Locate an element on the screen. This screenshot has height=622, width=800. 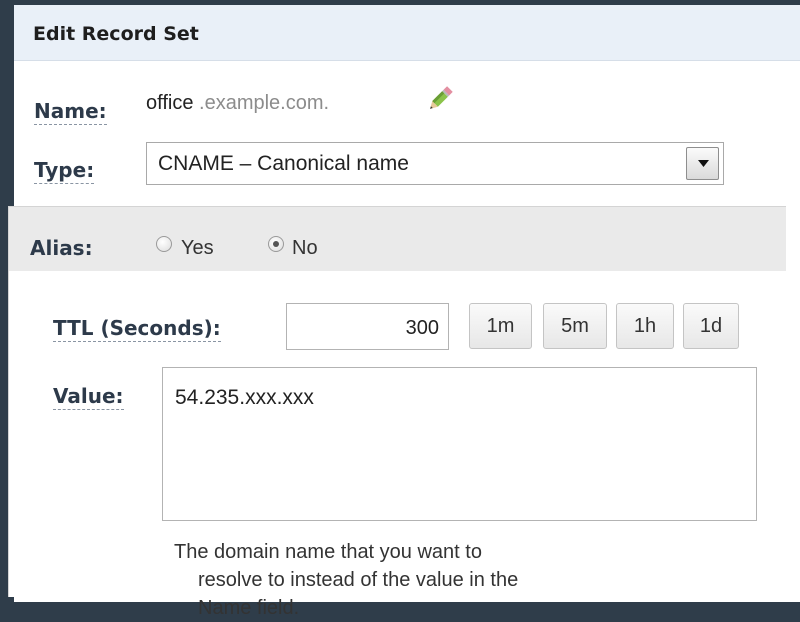
panel-header: Edit Record Set is located at coordinates (407, 33).